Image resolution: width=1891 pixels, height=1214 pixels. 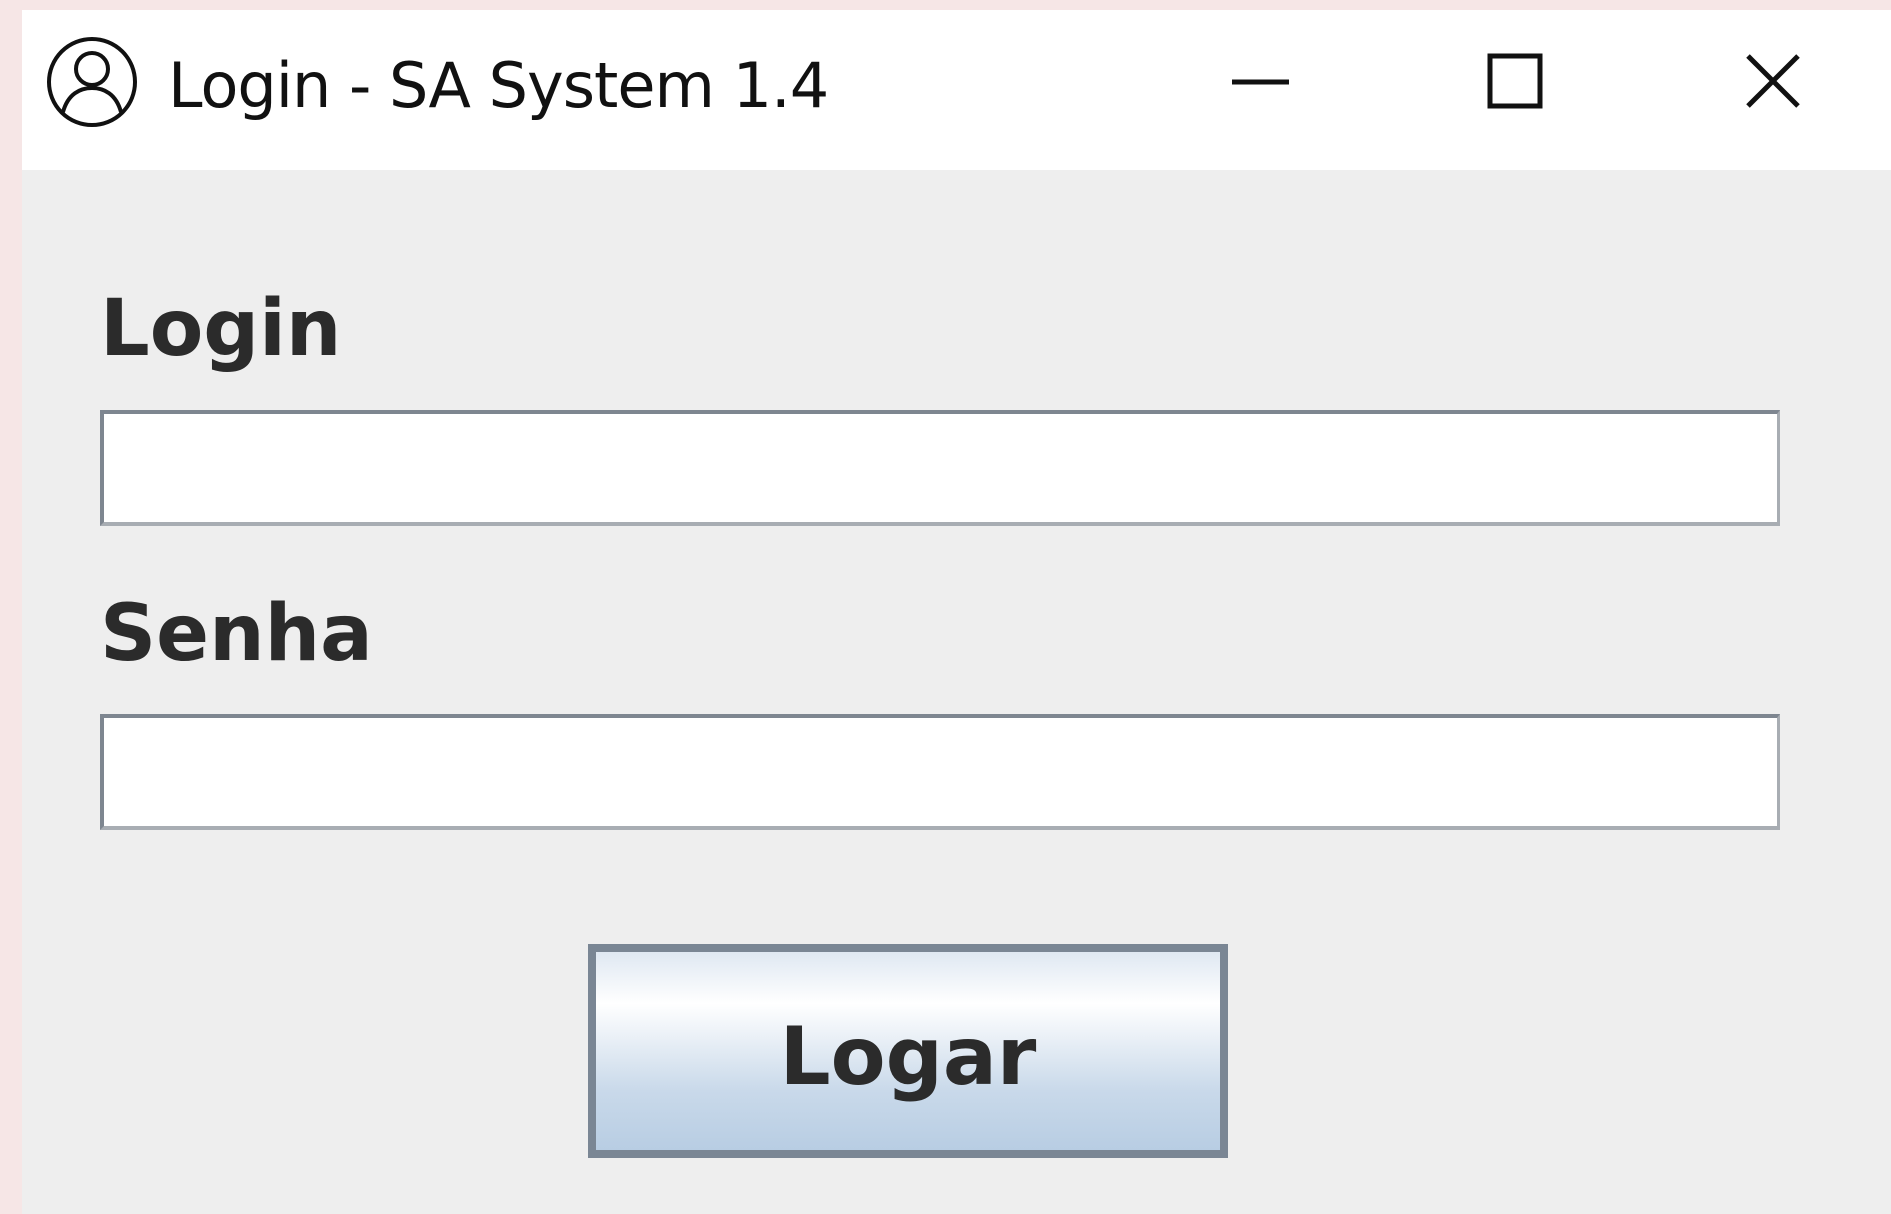 What do you see at coordinates (1260, 82) in the screenshot?
I see `minimize-icon` at bounding box center [1260, 82].